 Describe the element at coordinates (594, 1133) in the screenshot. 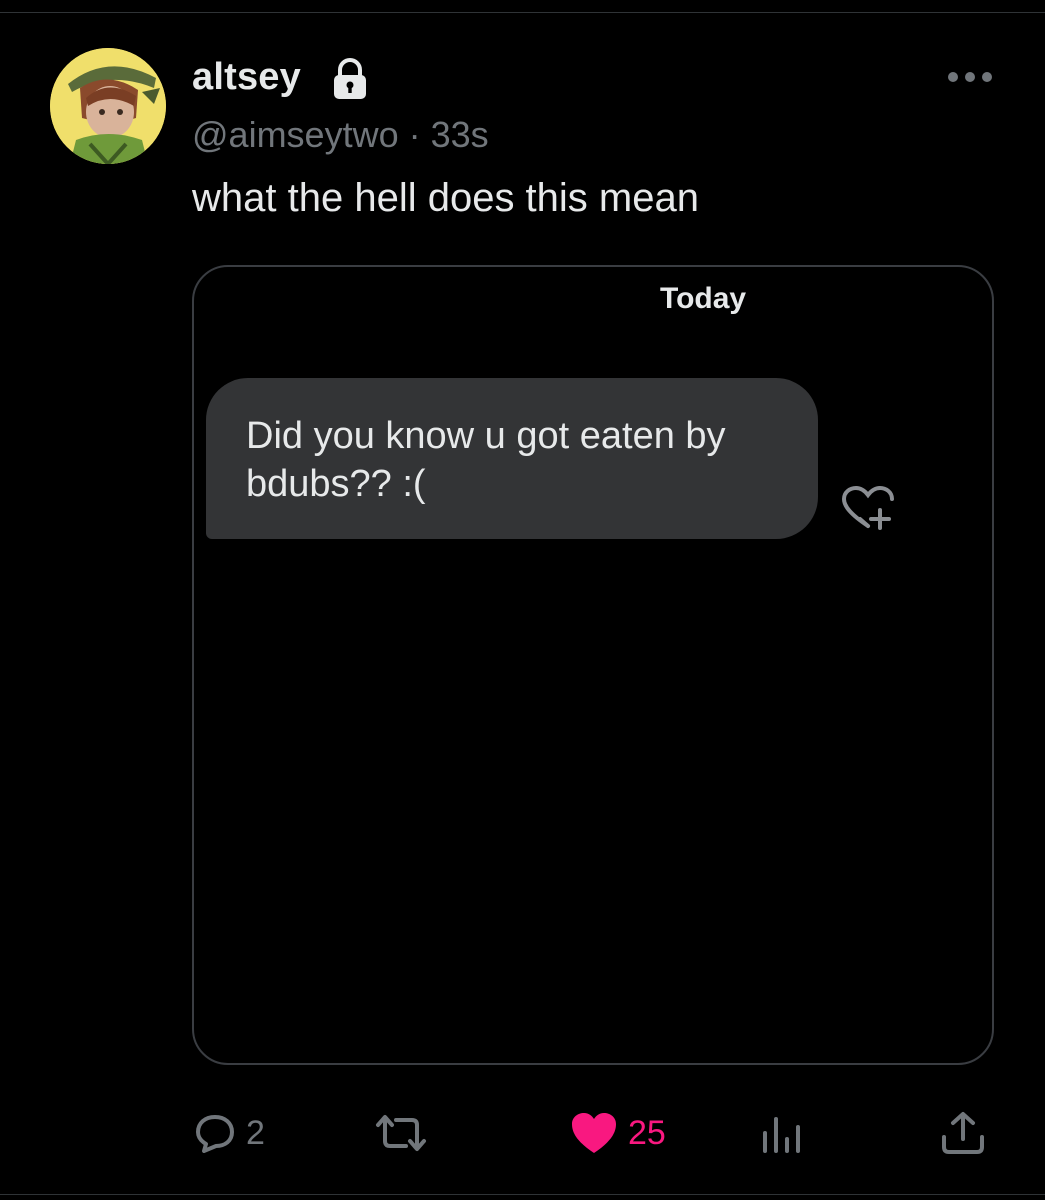

I see `heart-icon` at that location.